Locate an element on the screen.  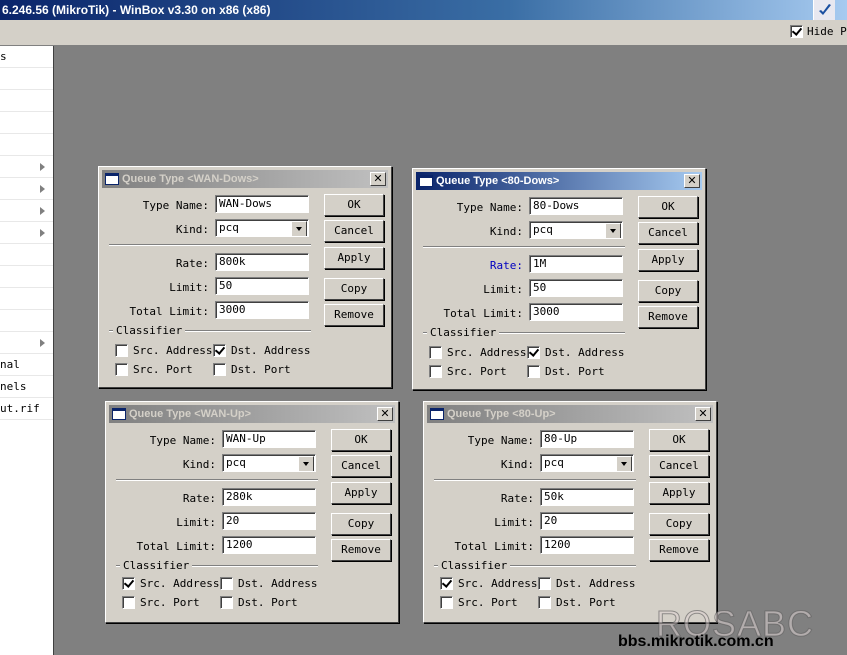
type-name-input: WAN-Dows is located at coordinates (262, 204).